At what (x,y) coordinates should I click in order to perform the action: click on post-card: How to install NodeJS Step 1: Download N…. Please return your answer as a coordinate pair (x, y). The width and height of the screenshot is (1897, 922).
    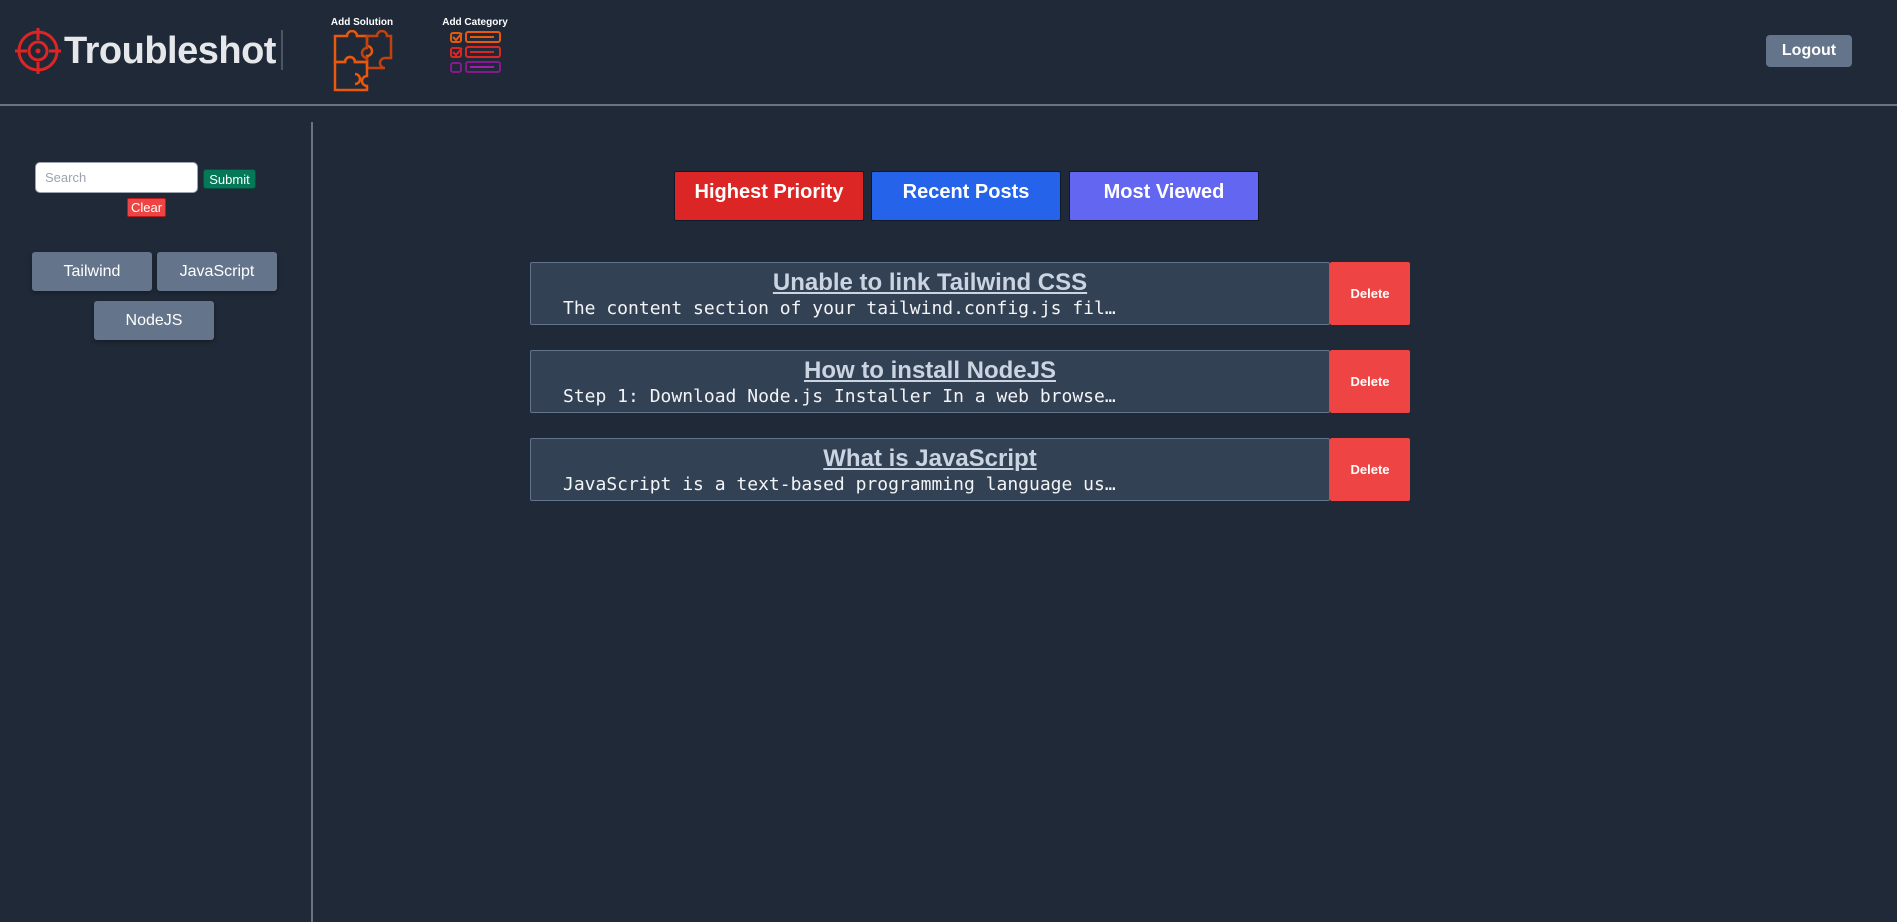
    Looking at the image, I should click on (930, 381).